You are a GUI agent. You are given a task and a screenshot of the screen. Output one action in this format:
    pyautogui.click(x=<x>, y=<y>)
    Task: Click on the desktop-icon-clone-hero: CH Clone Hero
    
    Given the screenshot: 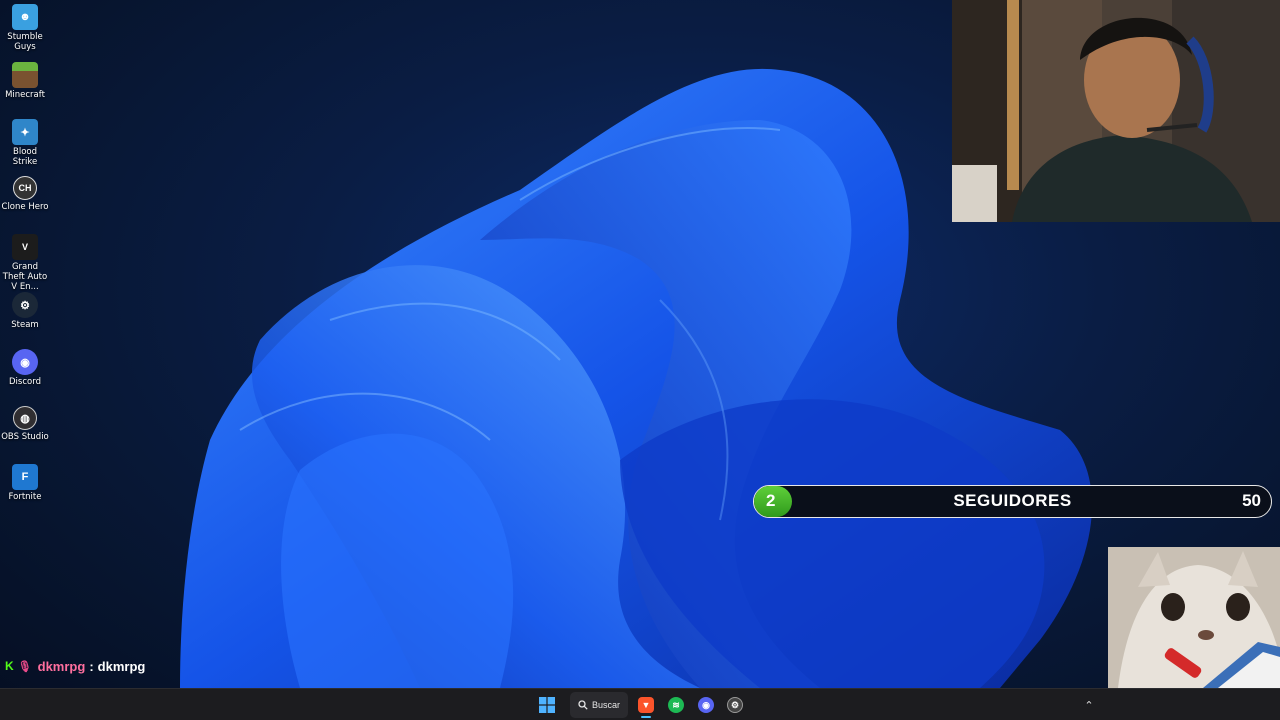 What is the action you would take?
    pyautogui.click(x=25, y=194)
    